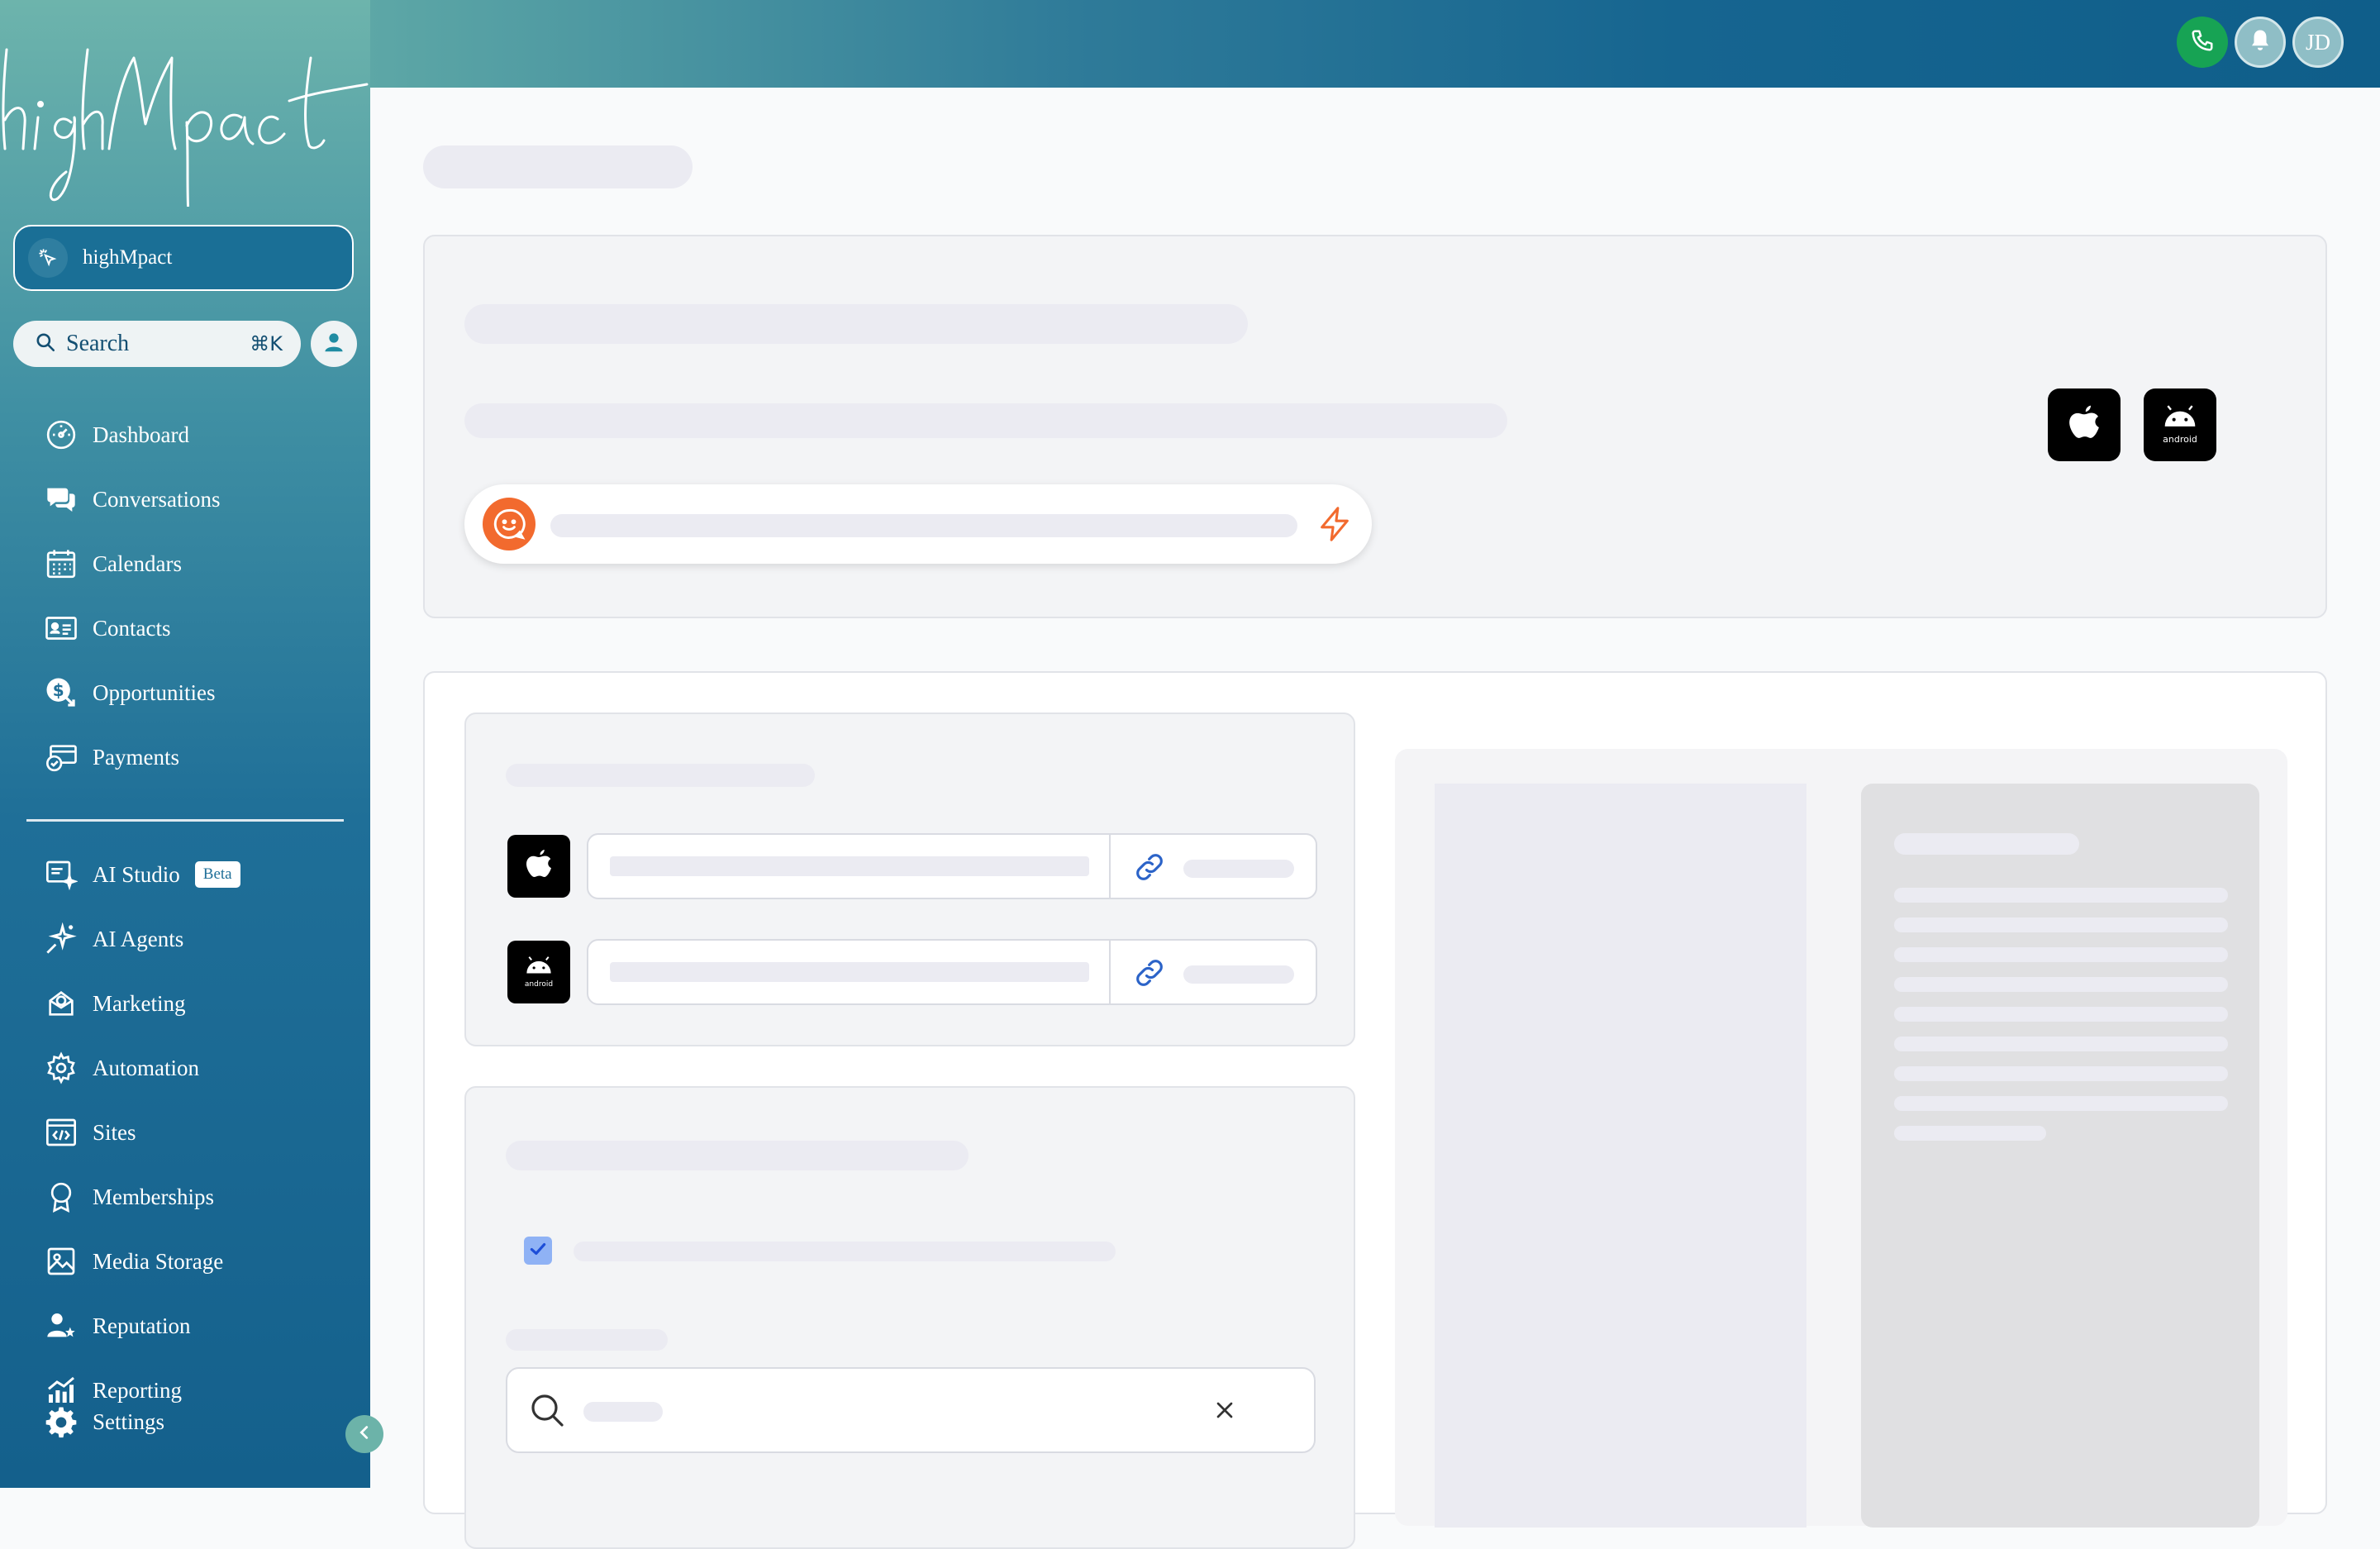  I want to click on nav-item-settings: Settings, so click(103, 1422).